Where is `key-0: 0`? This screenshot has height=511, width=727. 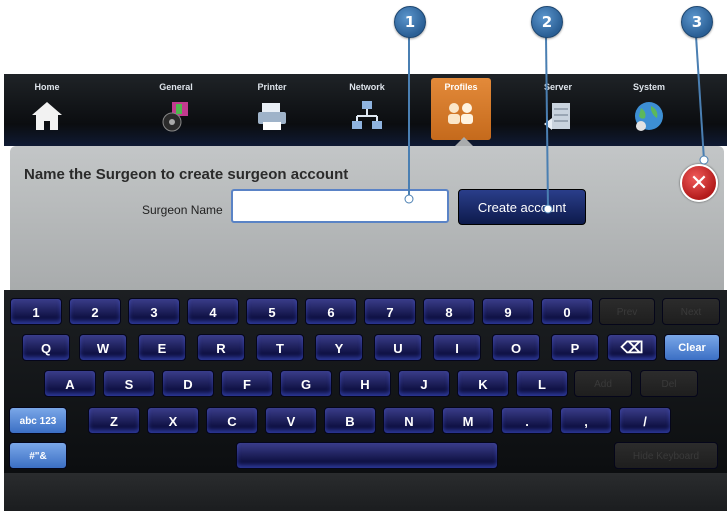 key-0: 0 is located at coordinates (567, 311).